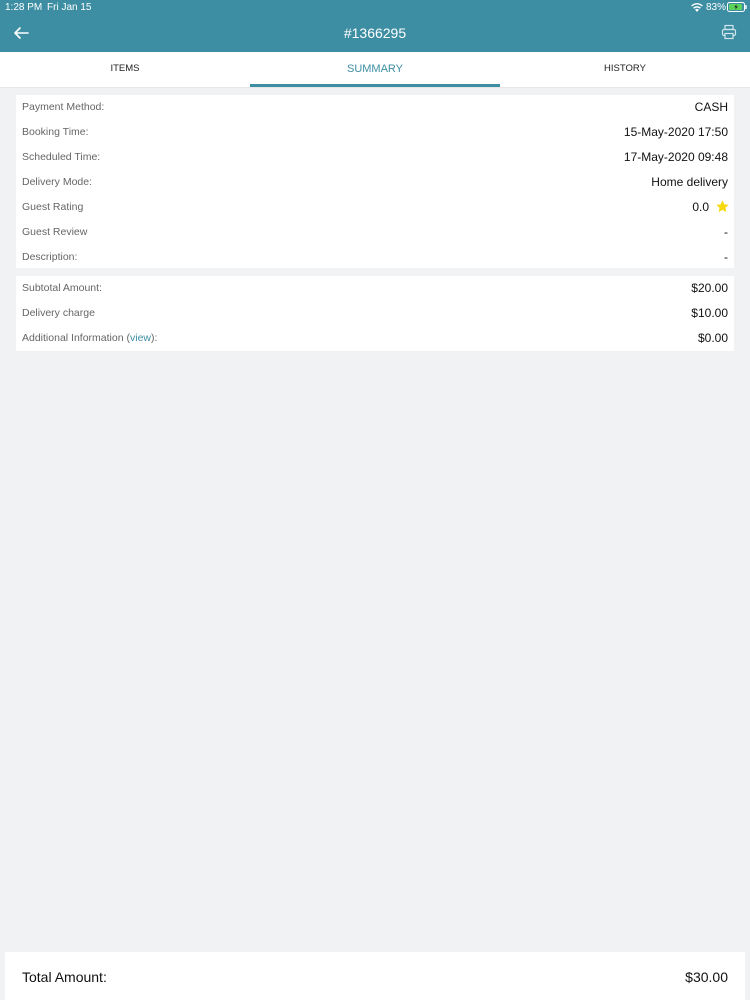 This screenshot has height=1000, width=750. What do you see at coordinates (50, 257) in the screenshot?
I see `description-label: Description:` at bounding box center [50, 257].